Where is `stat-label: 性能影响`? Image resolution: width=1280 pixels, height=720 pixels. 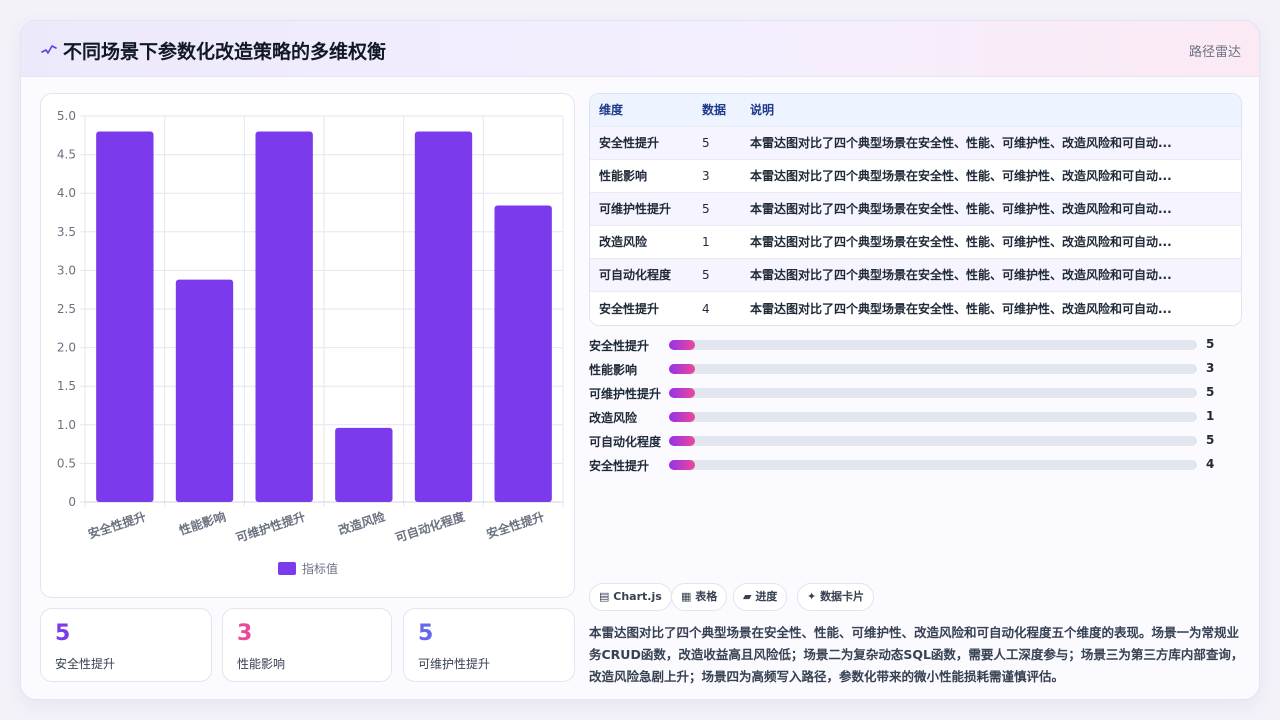
stat-label: 性能影响 is located at coordinates (261, 664).